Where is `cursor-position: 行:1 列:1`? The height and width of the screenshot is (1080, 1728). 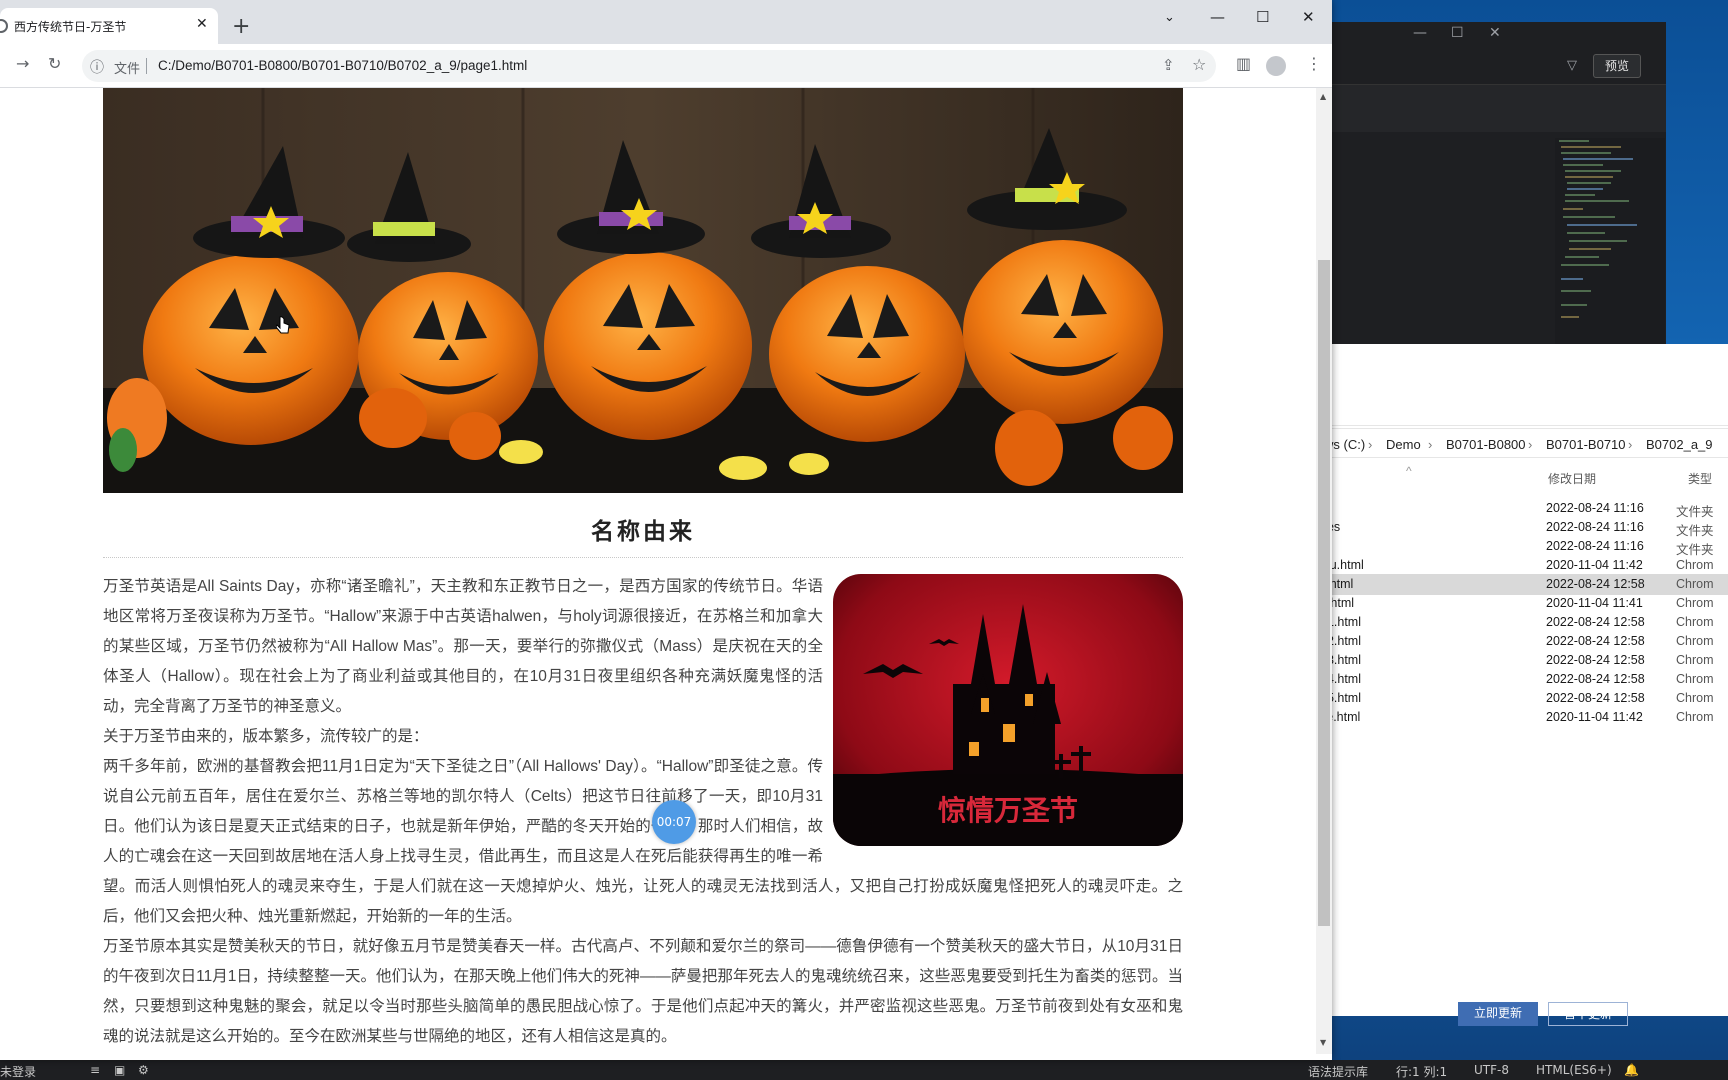
cursor-position: 行:1 列:1 is located at coordinates (1422, 1072).